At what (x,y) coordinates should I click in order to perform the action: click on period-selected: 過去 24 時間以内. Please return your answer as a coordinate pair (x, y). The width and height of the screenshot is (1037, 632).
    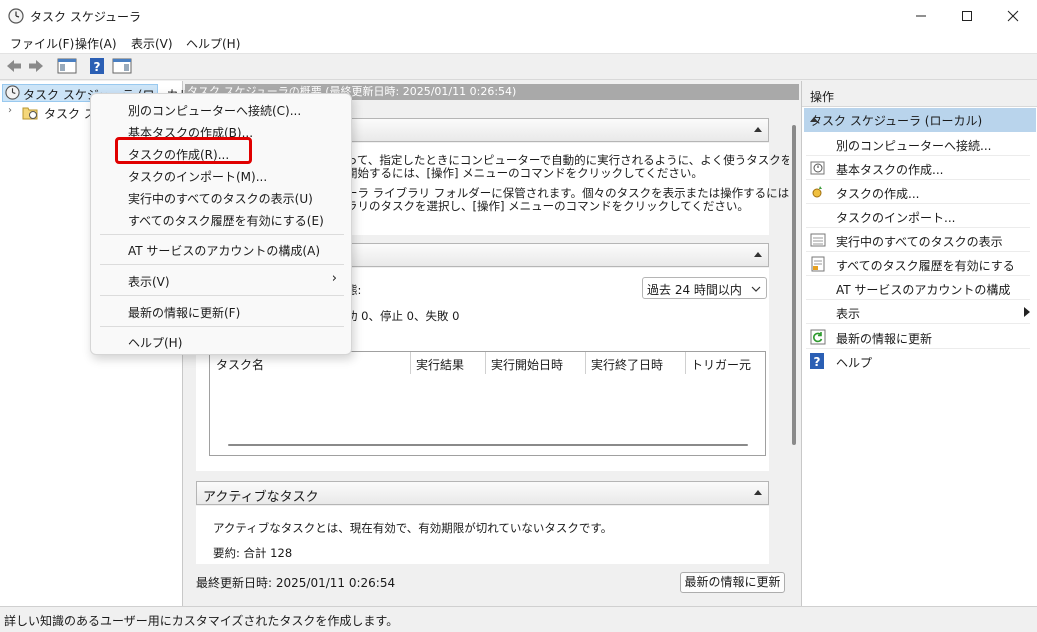
    Looking at the image, I should click on (694, 290).